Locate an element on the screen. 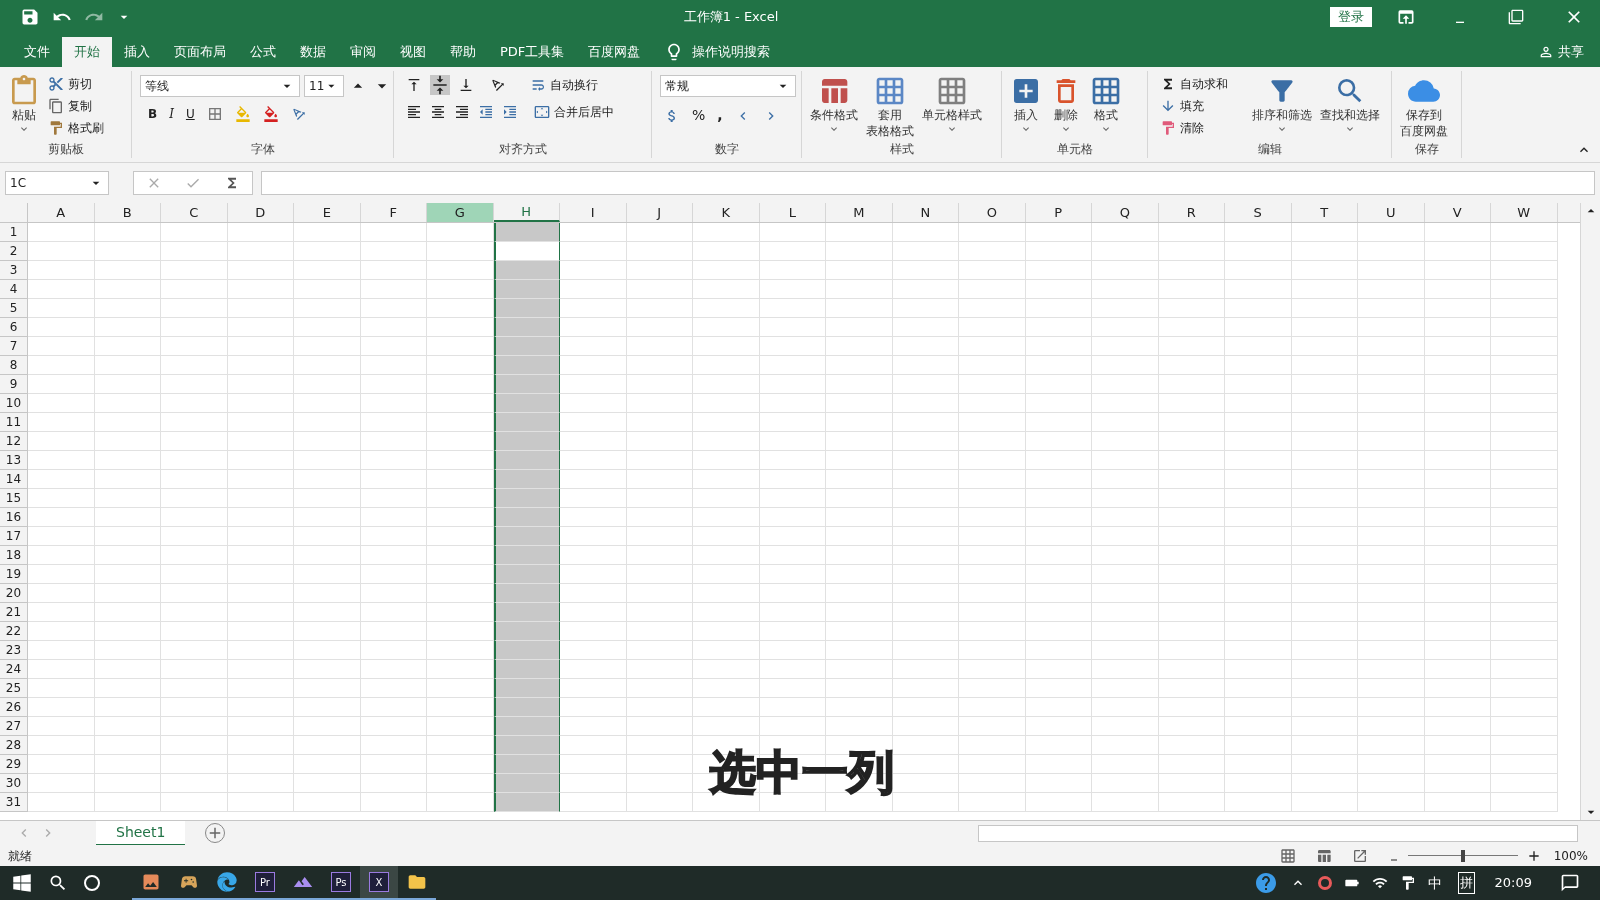 This screenshot has height=900, width=1600. row-header: 23 is located at coordinates (14, 650).